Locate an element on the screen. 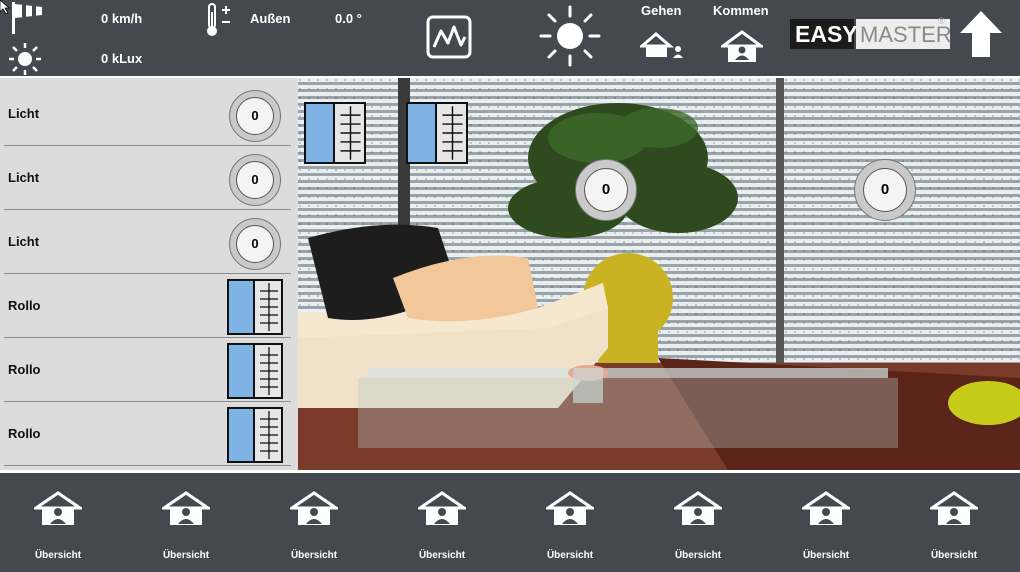  nav-item-uebersicht-8: Übersicht is located at coordinates (954, 531).